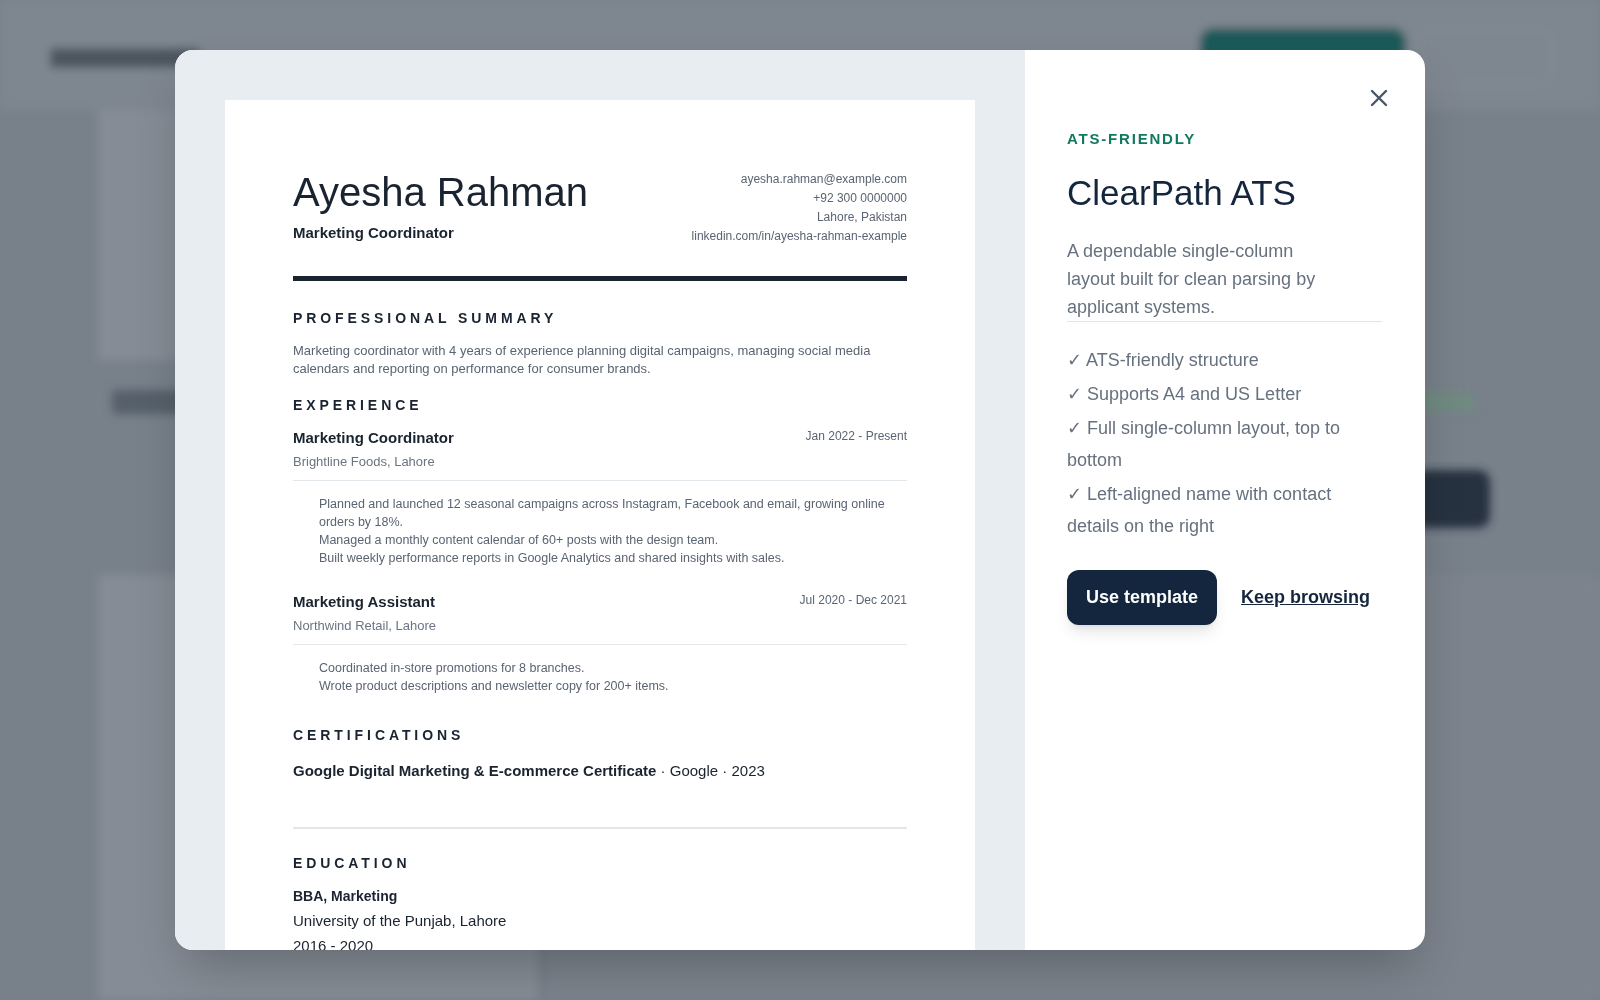 Image resolution: width=1600 pixels, height=1000 pixels. Describe the element at coordinates (358, 405) in the screenshot. I see `section-heading: EXPERIENCE` at that location.